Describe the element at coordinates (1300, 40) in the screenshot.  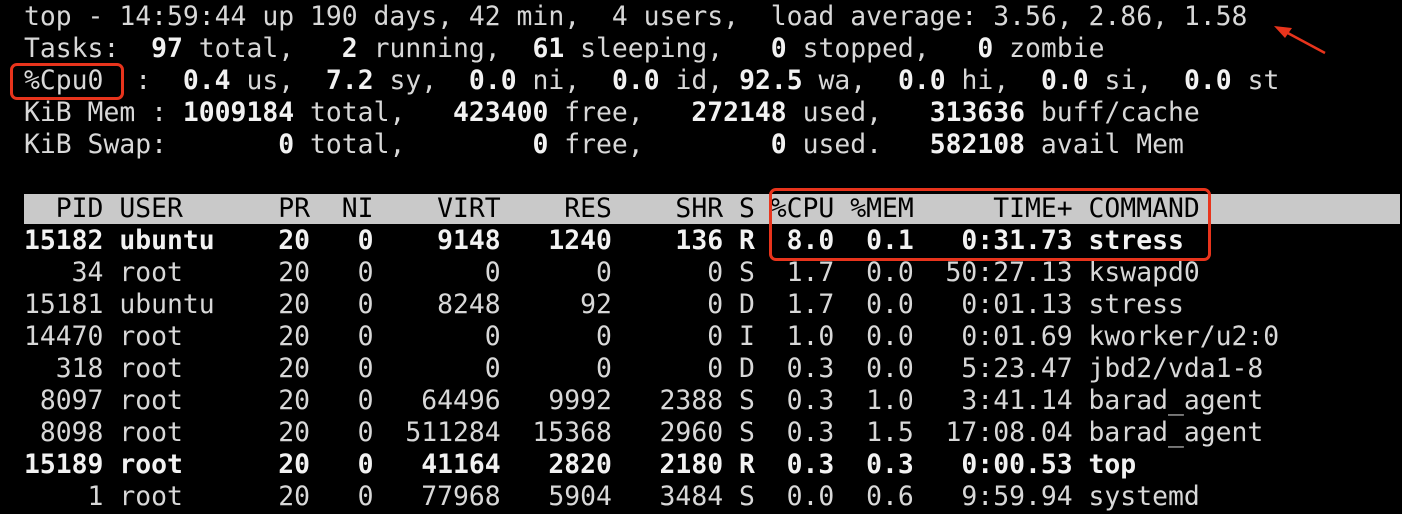
I see `arrow-icon` at that location.